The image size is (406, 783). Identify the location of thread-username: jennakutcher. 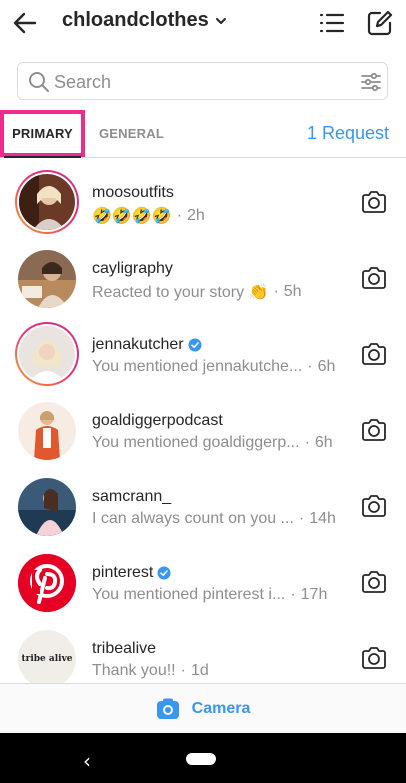
(147, 345).